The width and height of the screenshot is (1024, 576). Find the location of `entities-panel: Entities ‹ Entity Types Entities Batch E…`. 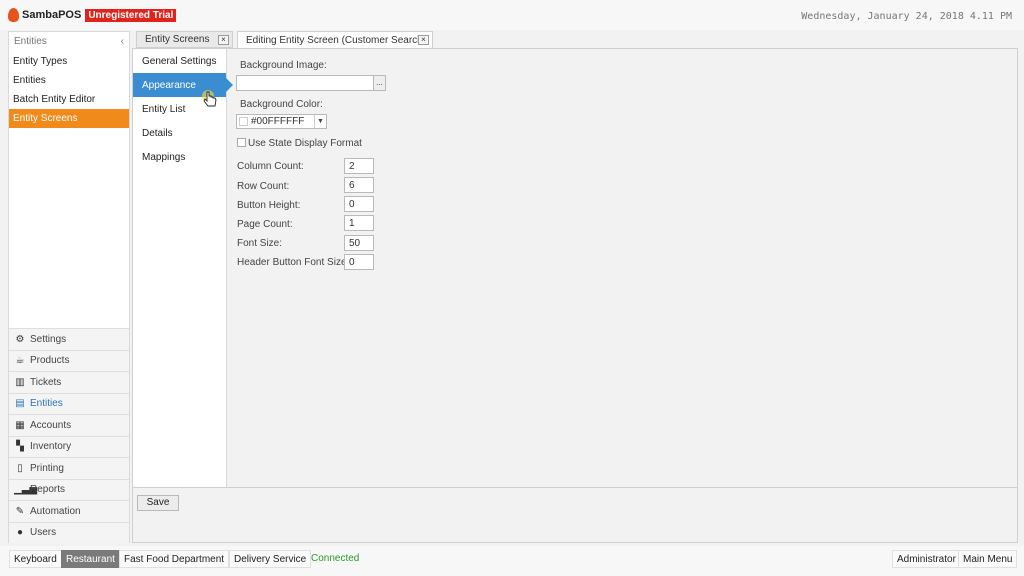

entities-panel: Entities ‹ Entity Types Entities Batch E… is located at coordinates (69, 287).